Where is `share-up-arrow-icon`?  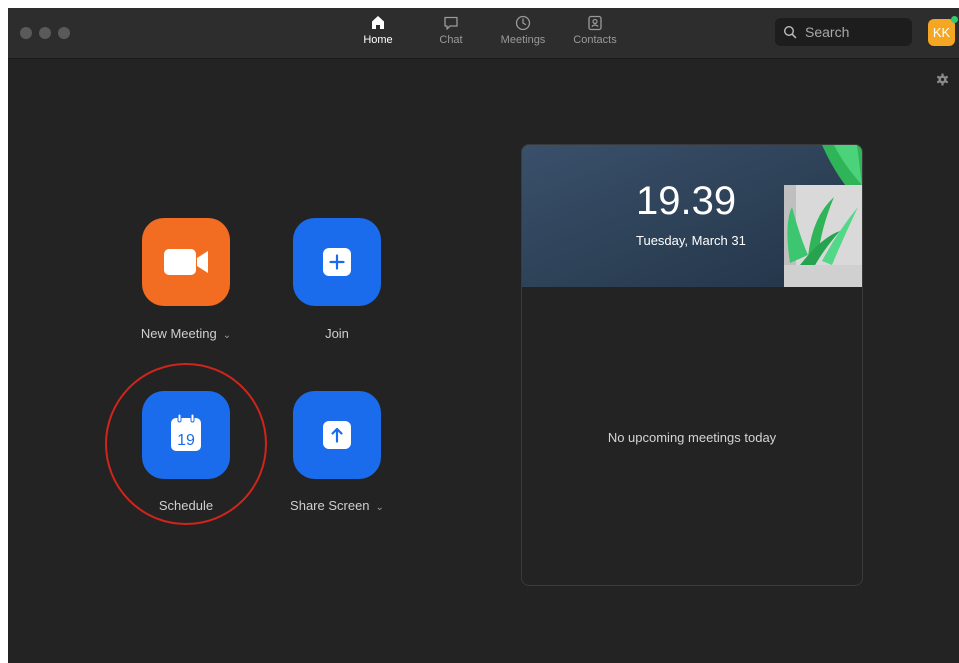 share-up-arrow-icon is located at coordinates (337, 435).